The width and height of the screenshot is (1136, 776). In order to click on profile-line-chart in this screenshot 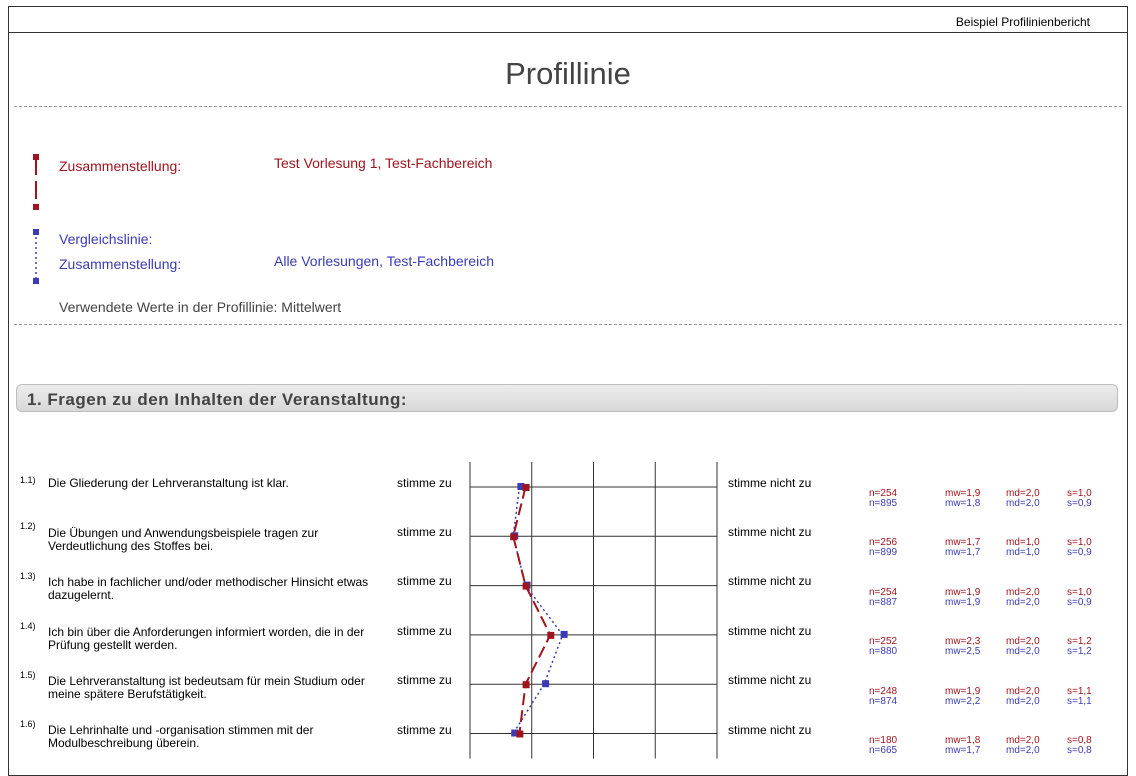, I will do `click(593, 610)`.